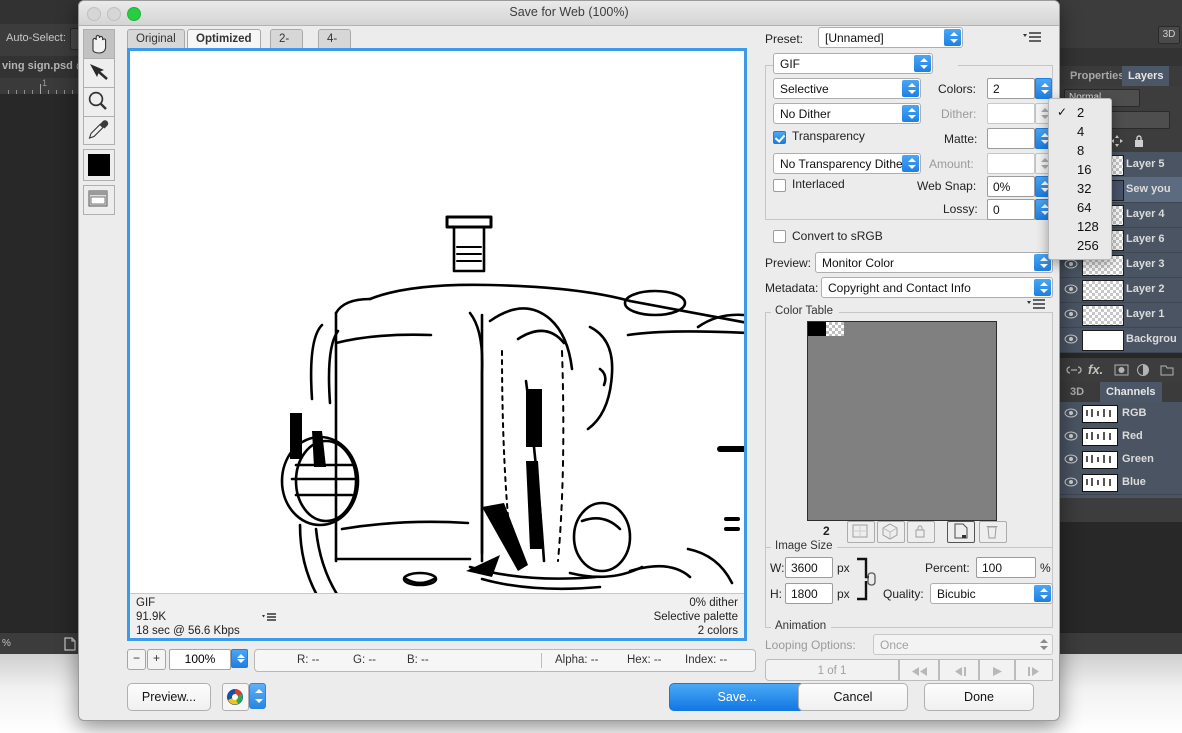  Describe the element at coordinates (1080, 132) in the screenshot. I see `colors-menu-item-4: 4` at that location.